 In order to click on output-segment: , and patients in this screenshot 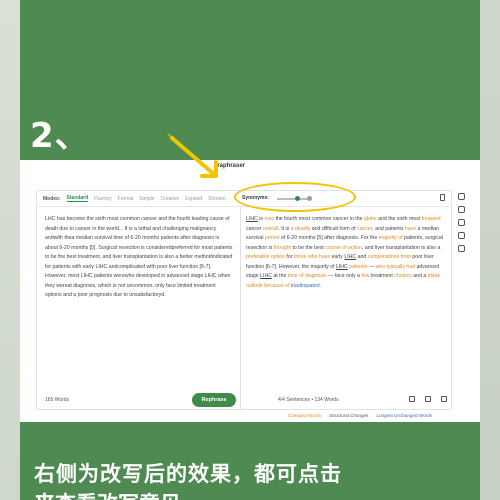, I will do `click(388, 228)`.